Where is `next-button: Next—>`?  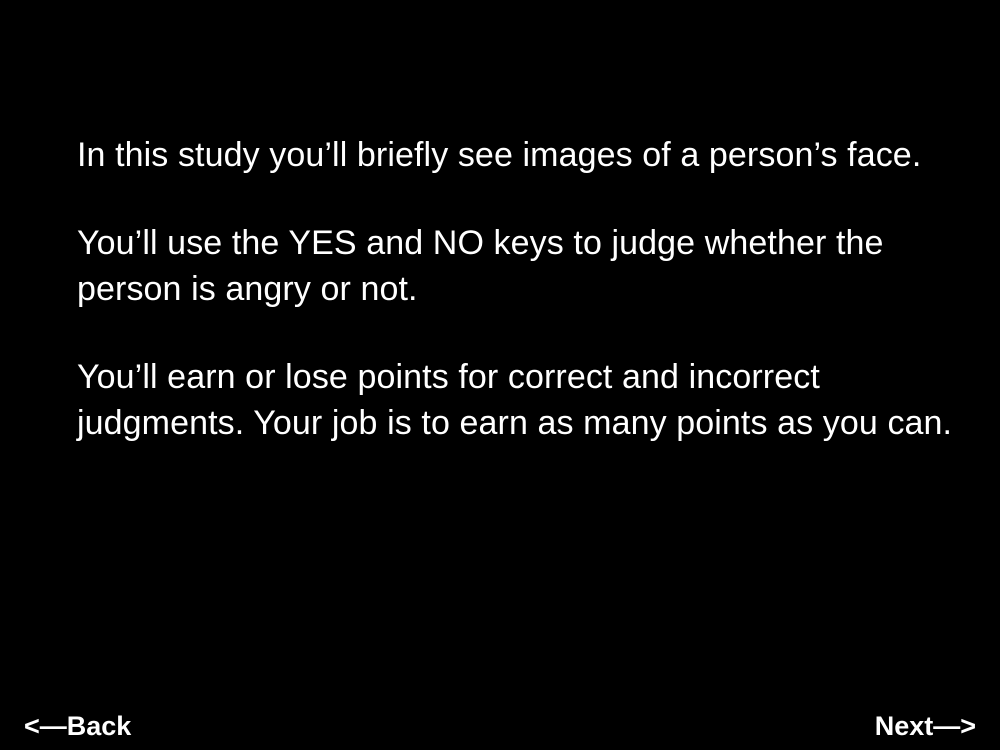
next-button: Next—> is located at coordinates (925, 726).